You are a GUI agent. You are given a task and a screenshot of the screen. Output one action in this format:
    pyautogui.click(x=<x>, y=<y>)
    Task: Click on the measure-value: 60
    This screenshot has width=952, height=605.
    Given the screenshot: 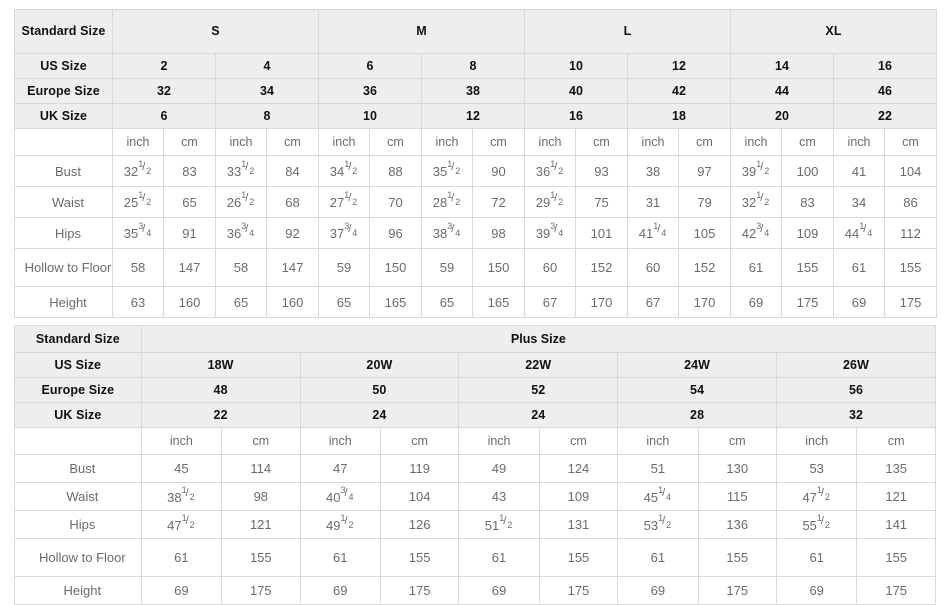 What is the action you would take?
    pyautogui.click(x=550, y=267)
    